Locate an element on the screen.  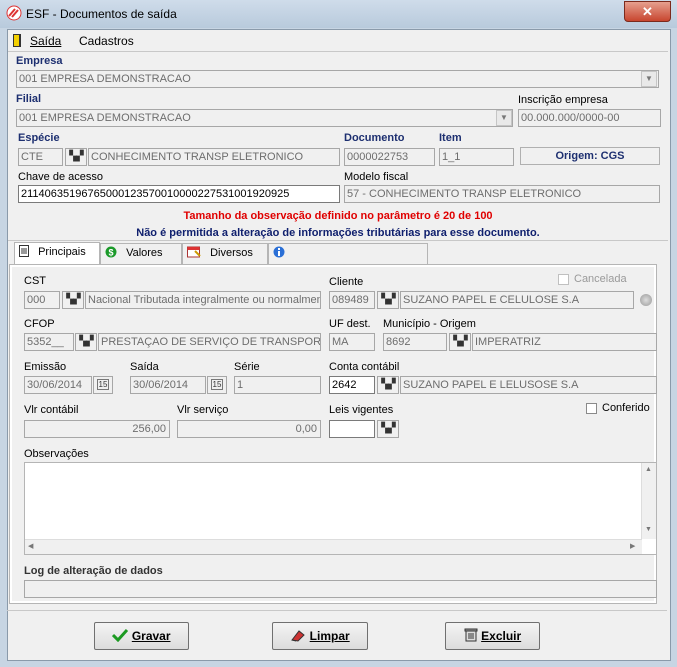
modelo-field: 57 - CONHECIMENTO TRANSP ELETRONICO is located at coordinates (502, 194).